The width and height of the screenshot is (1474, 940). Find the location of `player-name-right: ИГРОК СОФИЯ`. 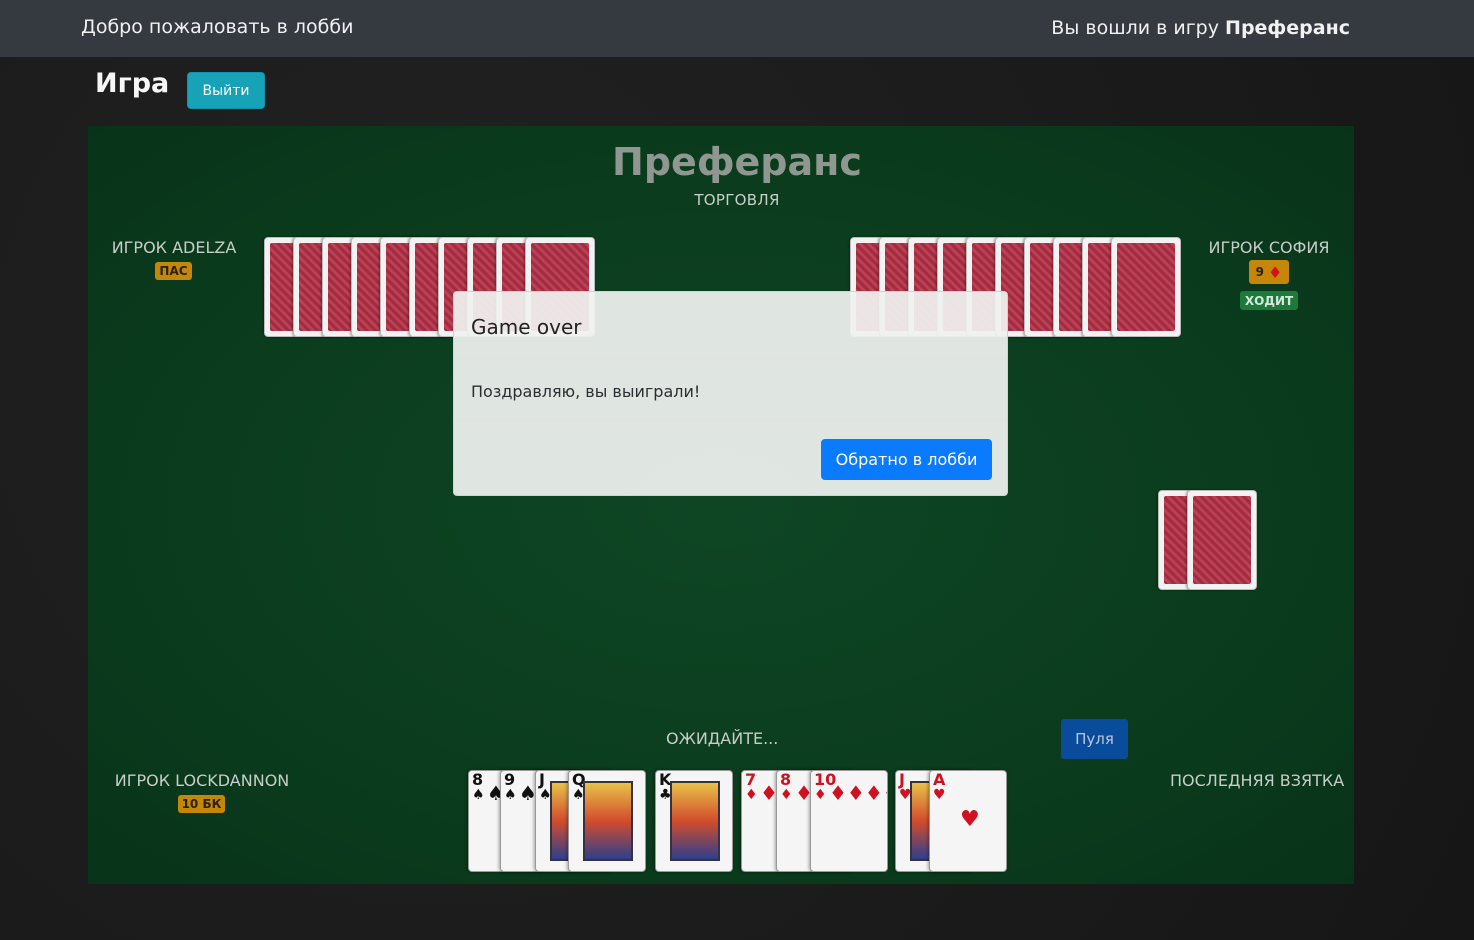

player-name-right: ИГРОК СОФИЯ is located at coordinates (1269, 247).